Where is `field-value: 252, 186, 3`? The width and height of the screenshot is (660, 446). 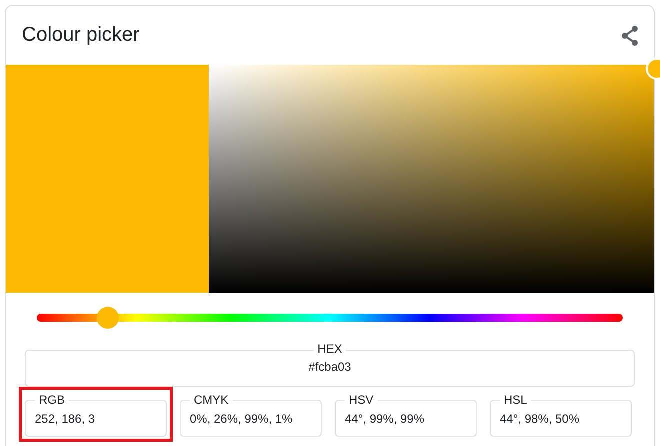
field-value: 252, 186, 3 is located at coordinates (65, 419).